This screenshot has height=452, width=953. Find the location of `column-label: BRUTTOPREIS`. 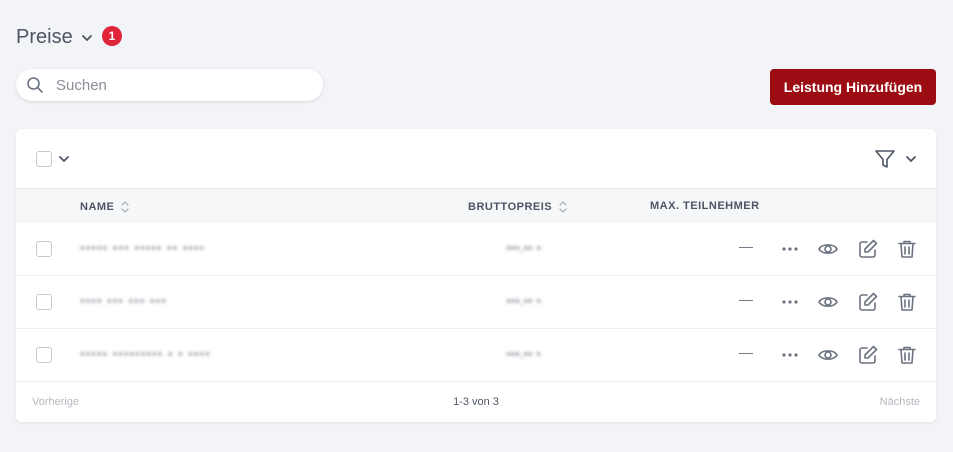

column-label: BRUTTOPREIS is located at coordinates (510, 207).